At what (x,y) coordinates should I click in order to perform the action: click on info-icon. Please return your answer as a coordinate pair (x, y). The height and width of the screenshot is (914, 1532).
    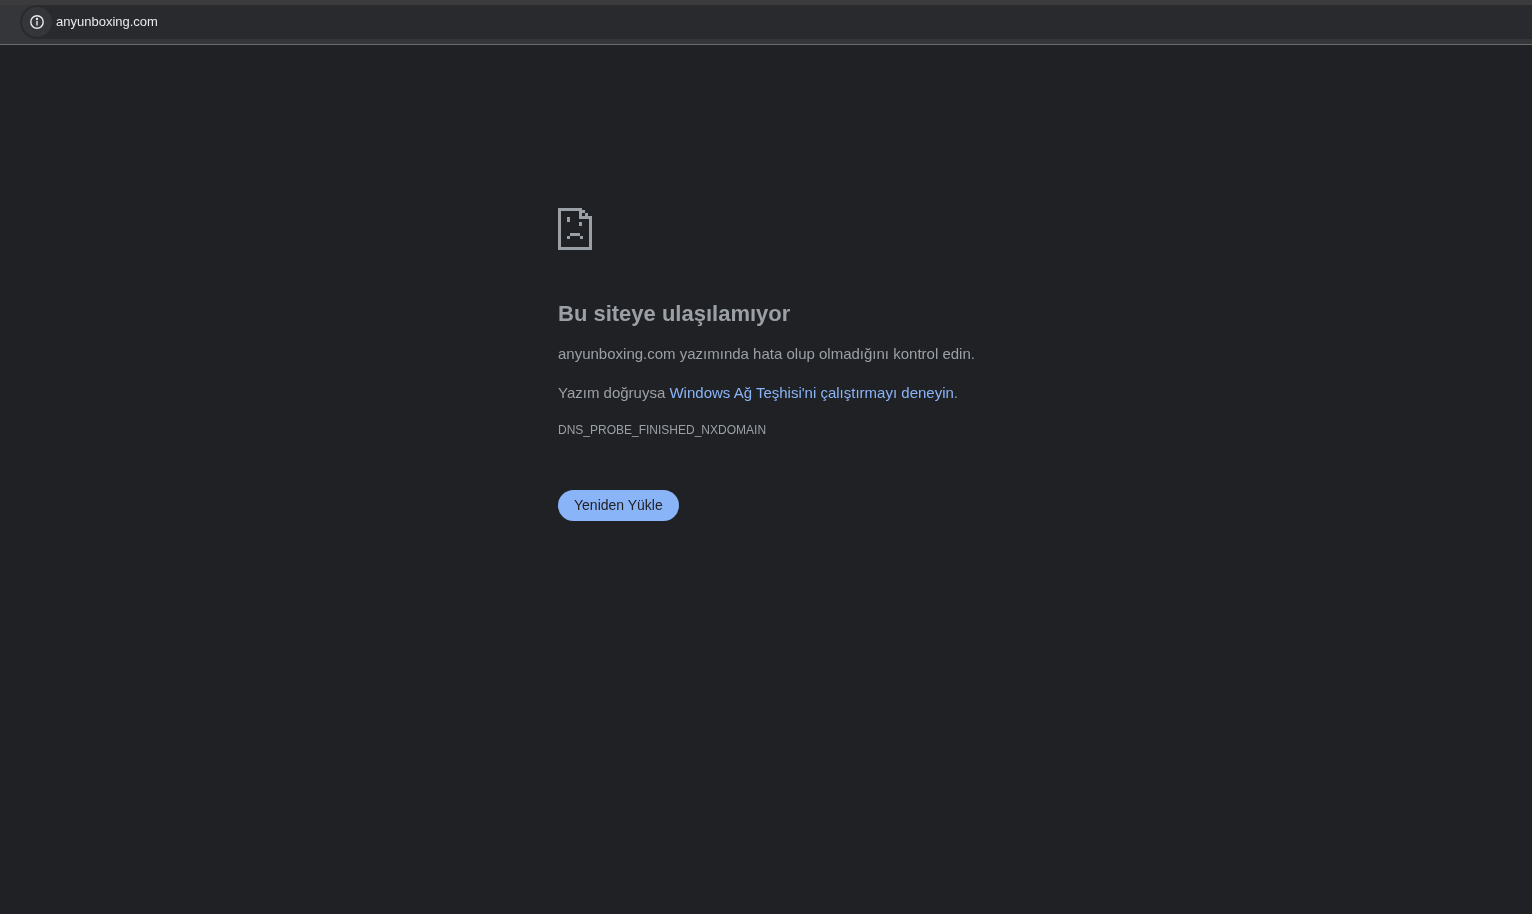
    Looking at the image, I should click on (37, 22).